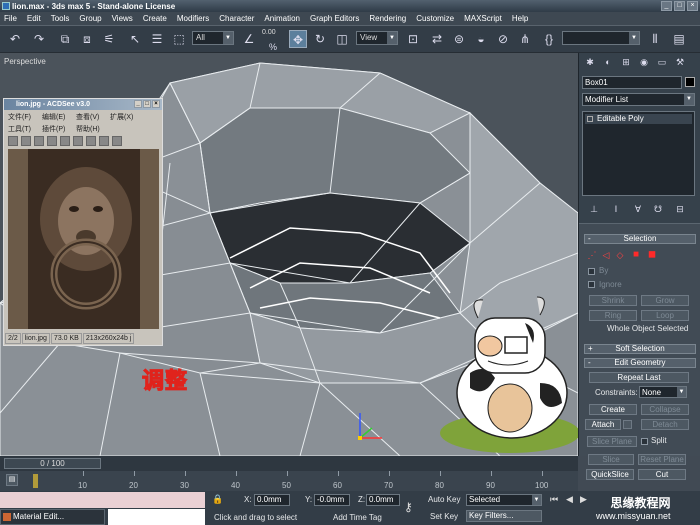  What do you see at coordinates (156, 104) in the screenshot?
I see `acdsee-close-button: ×` at bounding box center [156, 104].